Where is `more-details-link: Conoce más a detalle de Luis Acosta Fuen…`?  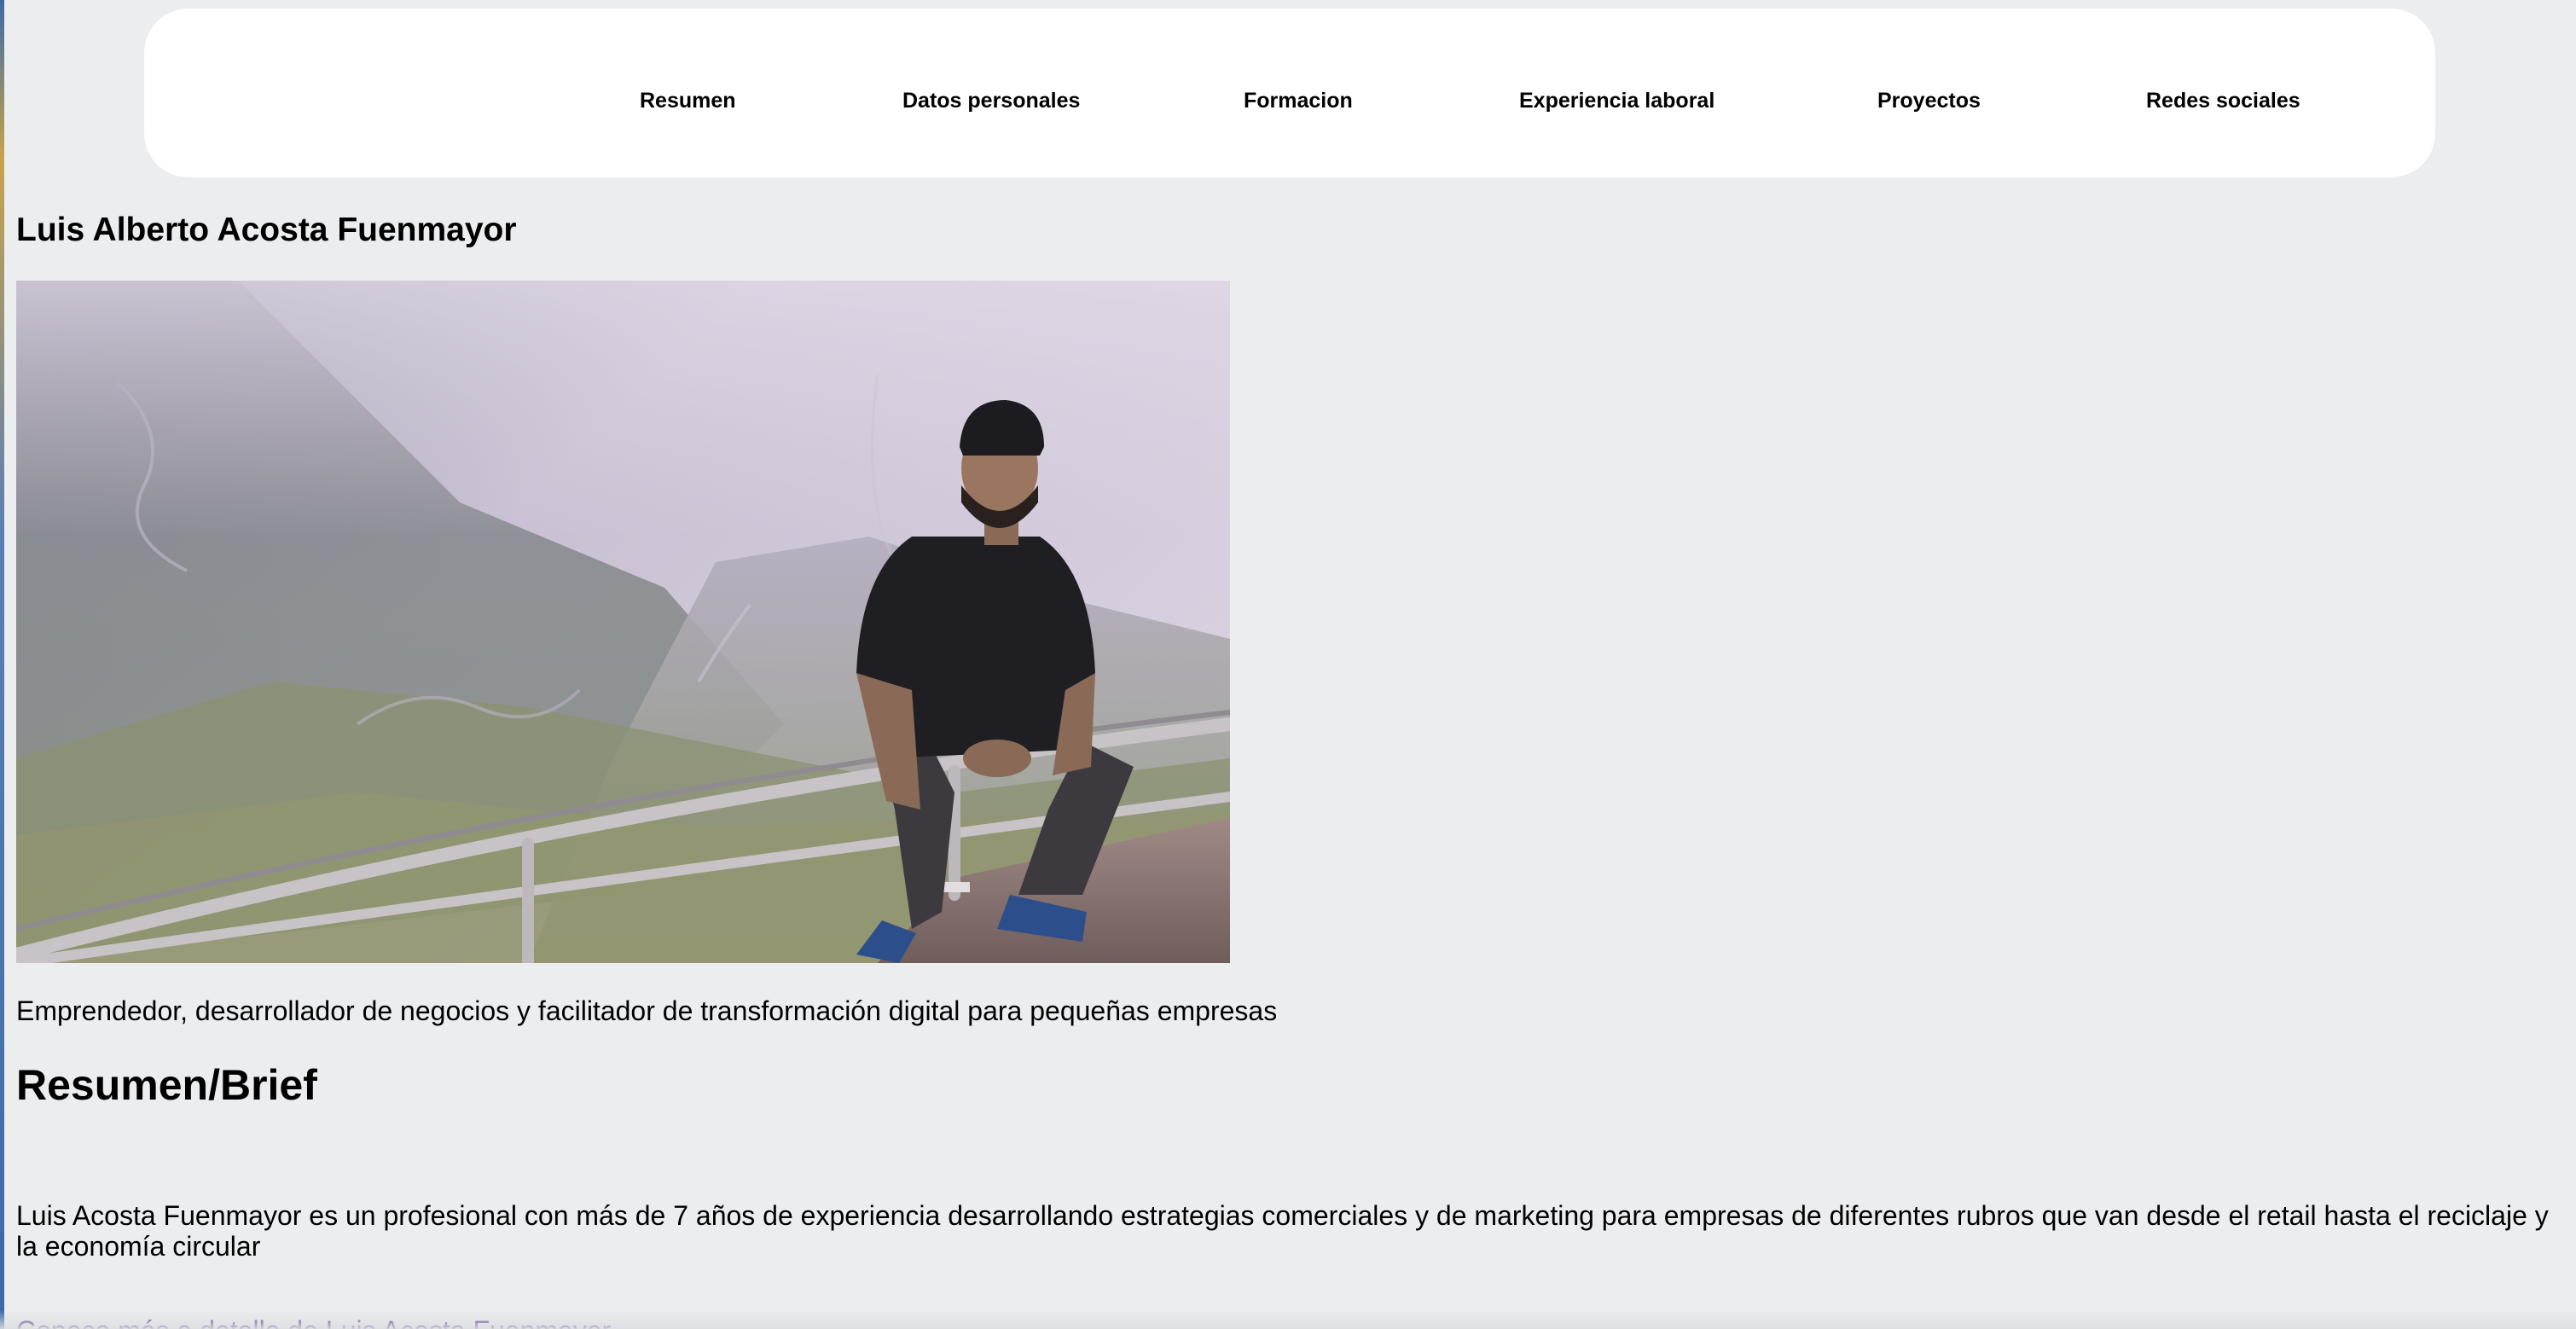
more-details-link: Conoce más a detalle de Luis Acosta Fuen… is located at coordinates (313, 1321).